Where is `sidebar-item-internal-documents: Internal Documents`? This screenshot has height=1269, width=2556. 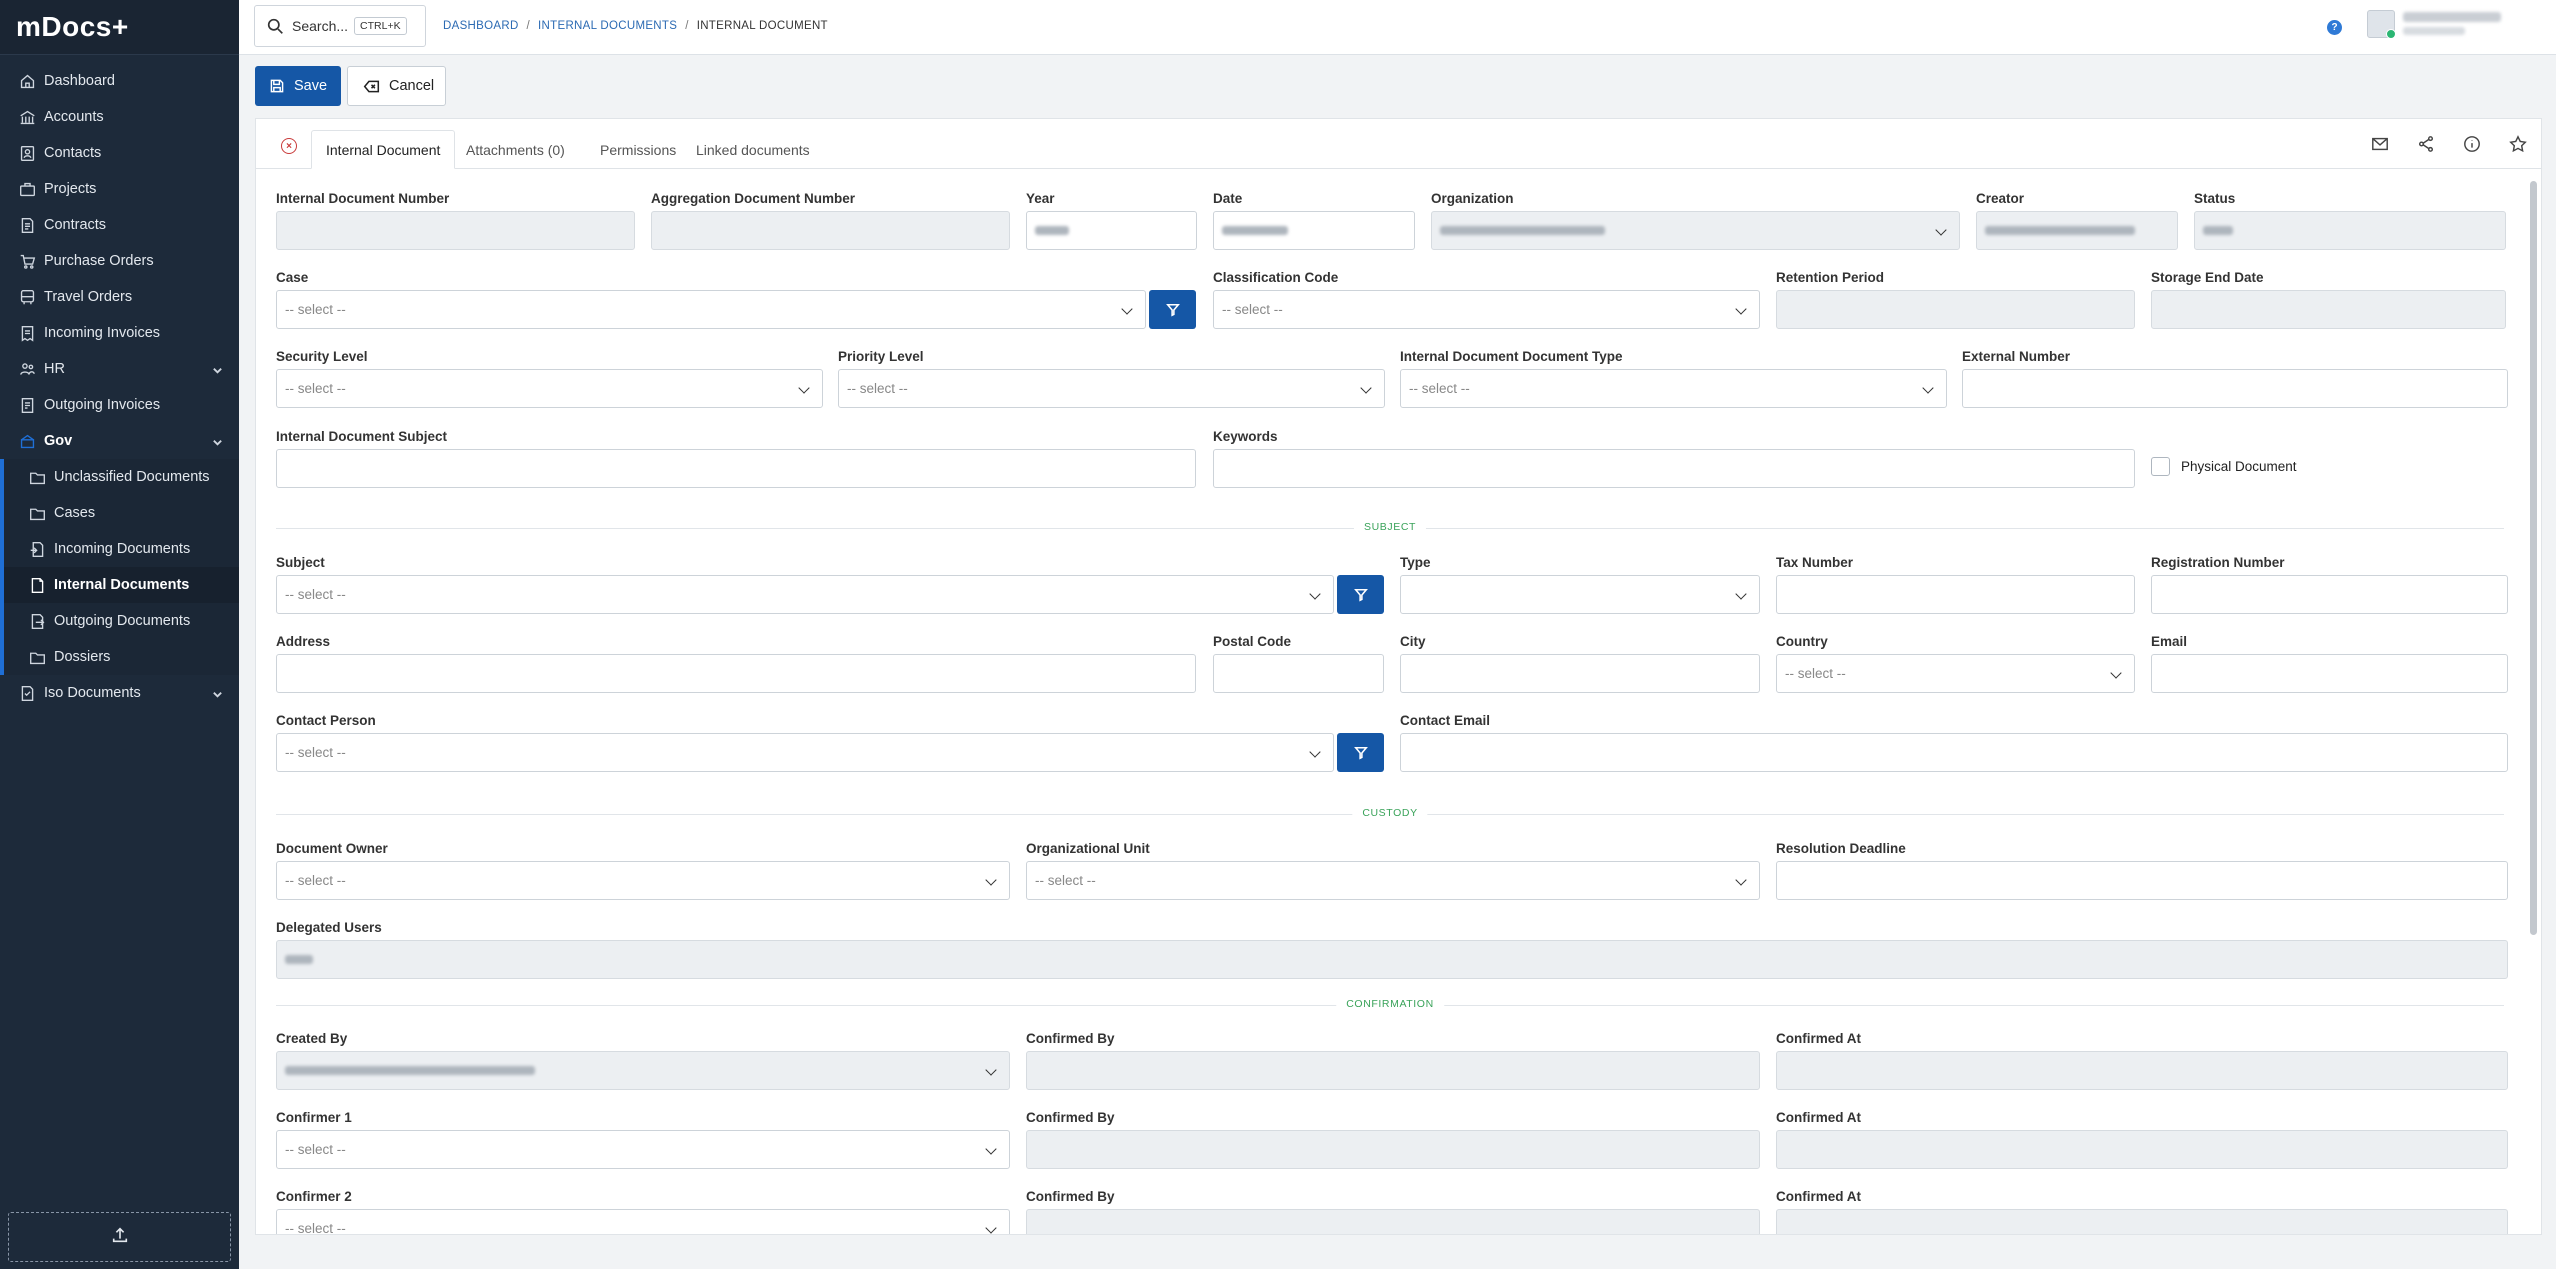
sidebar-item-internal-documents: Internal Documents is located at coordinates (119, 585).